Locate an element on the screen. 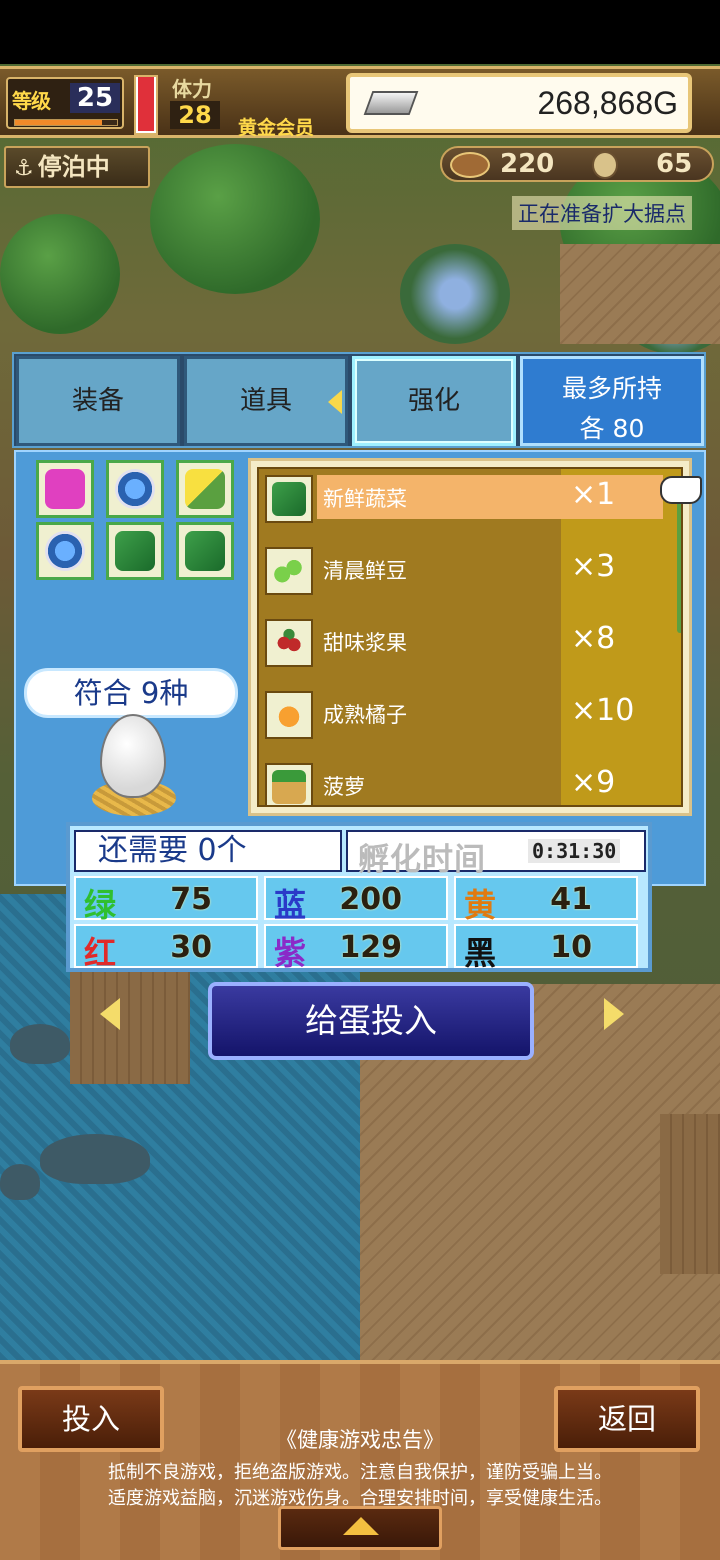 The image size is (720, 1560). collapse-button is located at coordinates (360, 1528).